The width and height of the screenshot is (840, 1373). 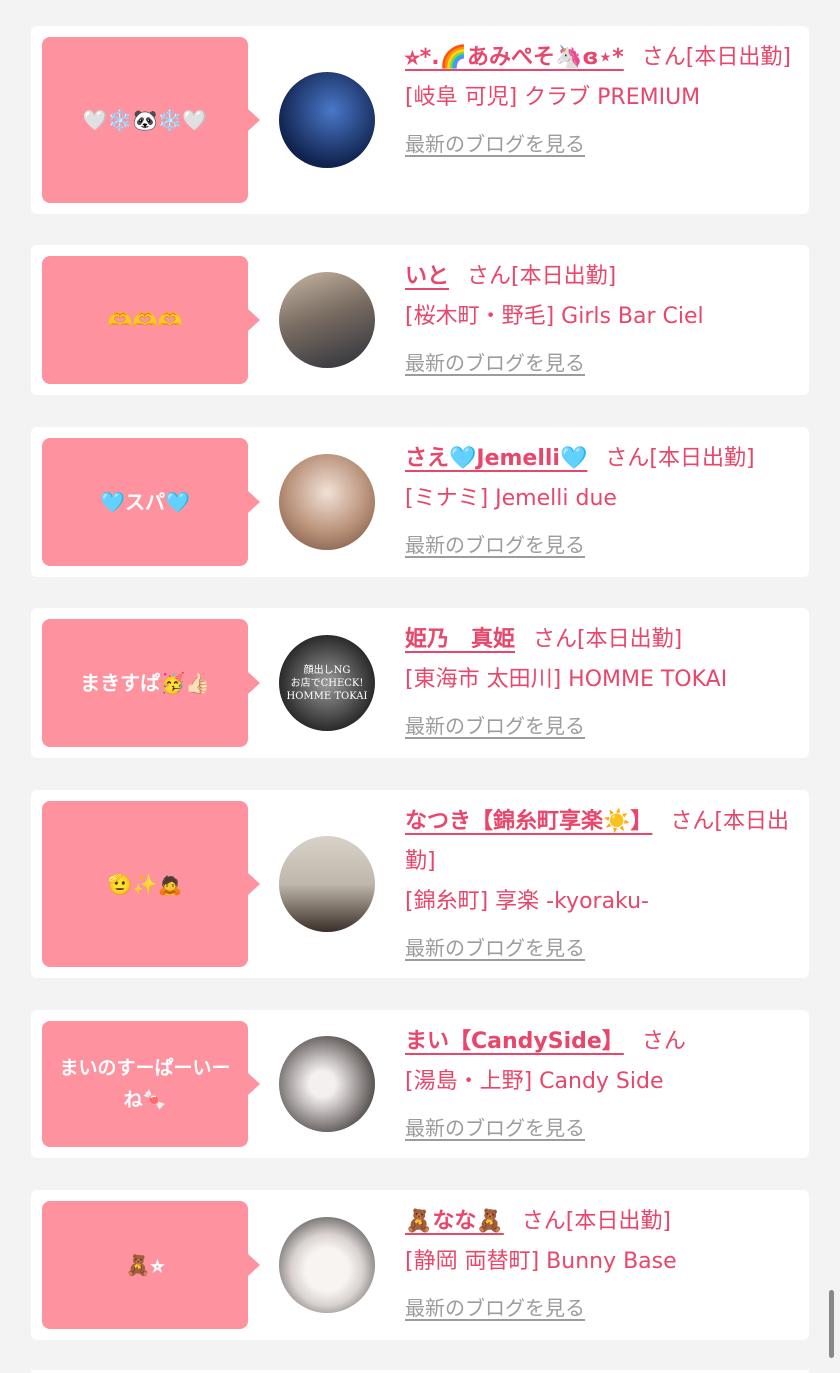 I want to click on shop-label: [ミナミ] Jemelli due, so click(x=511, y=498).